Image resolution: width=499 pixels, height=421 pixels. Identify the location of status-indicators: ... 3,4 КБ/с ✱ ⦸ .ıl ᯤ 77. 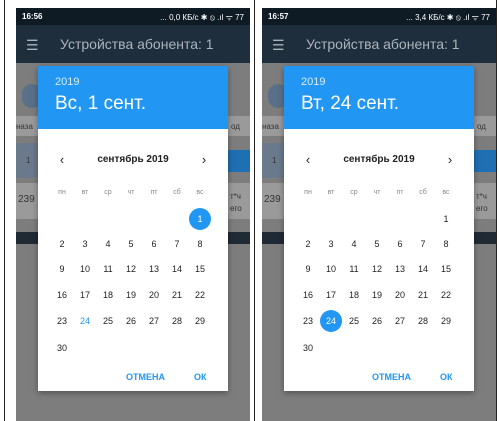
(448, 17).